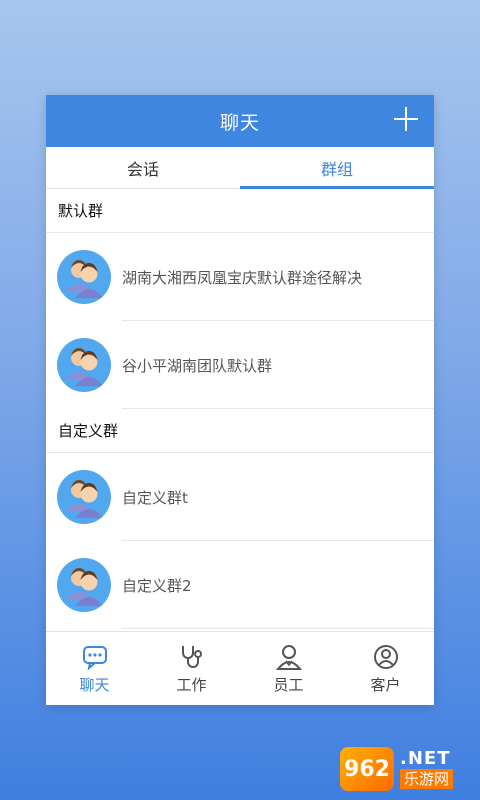 This screenshot has height=800, width=480. Describe the element at coordinates (191, 684) in the screenshot. I see `nav-label: 工作` at that location.